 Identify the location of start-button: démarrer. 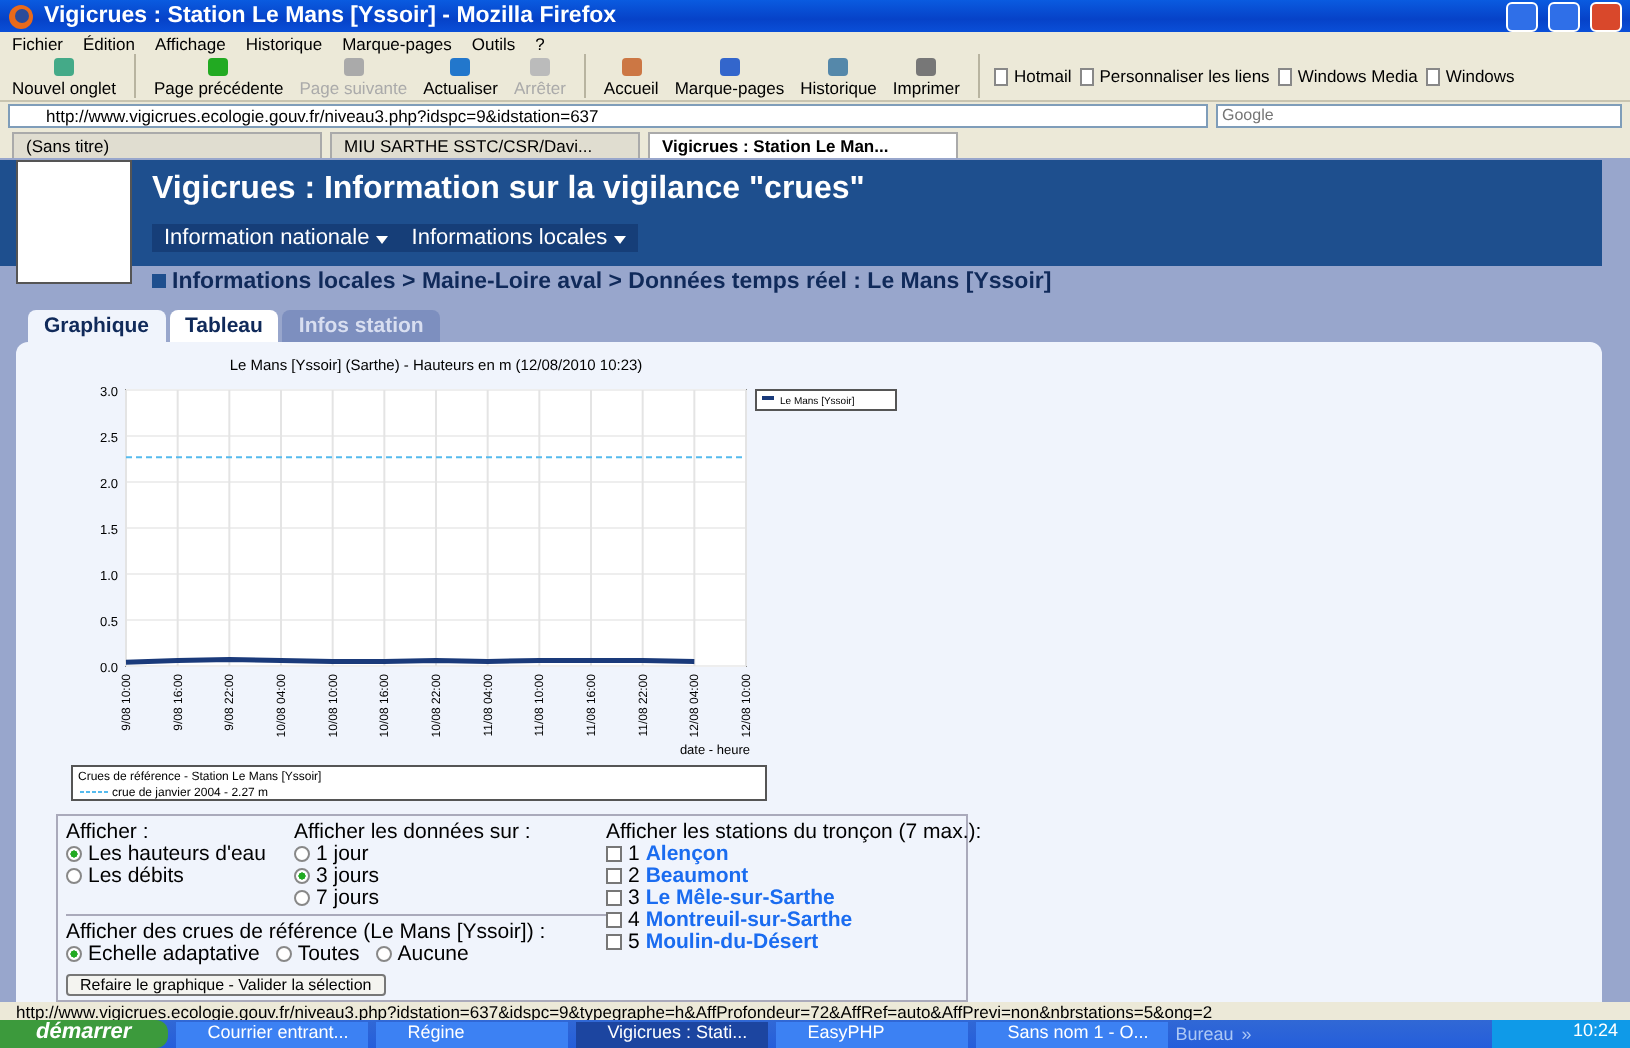
(84, 1034).